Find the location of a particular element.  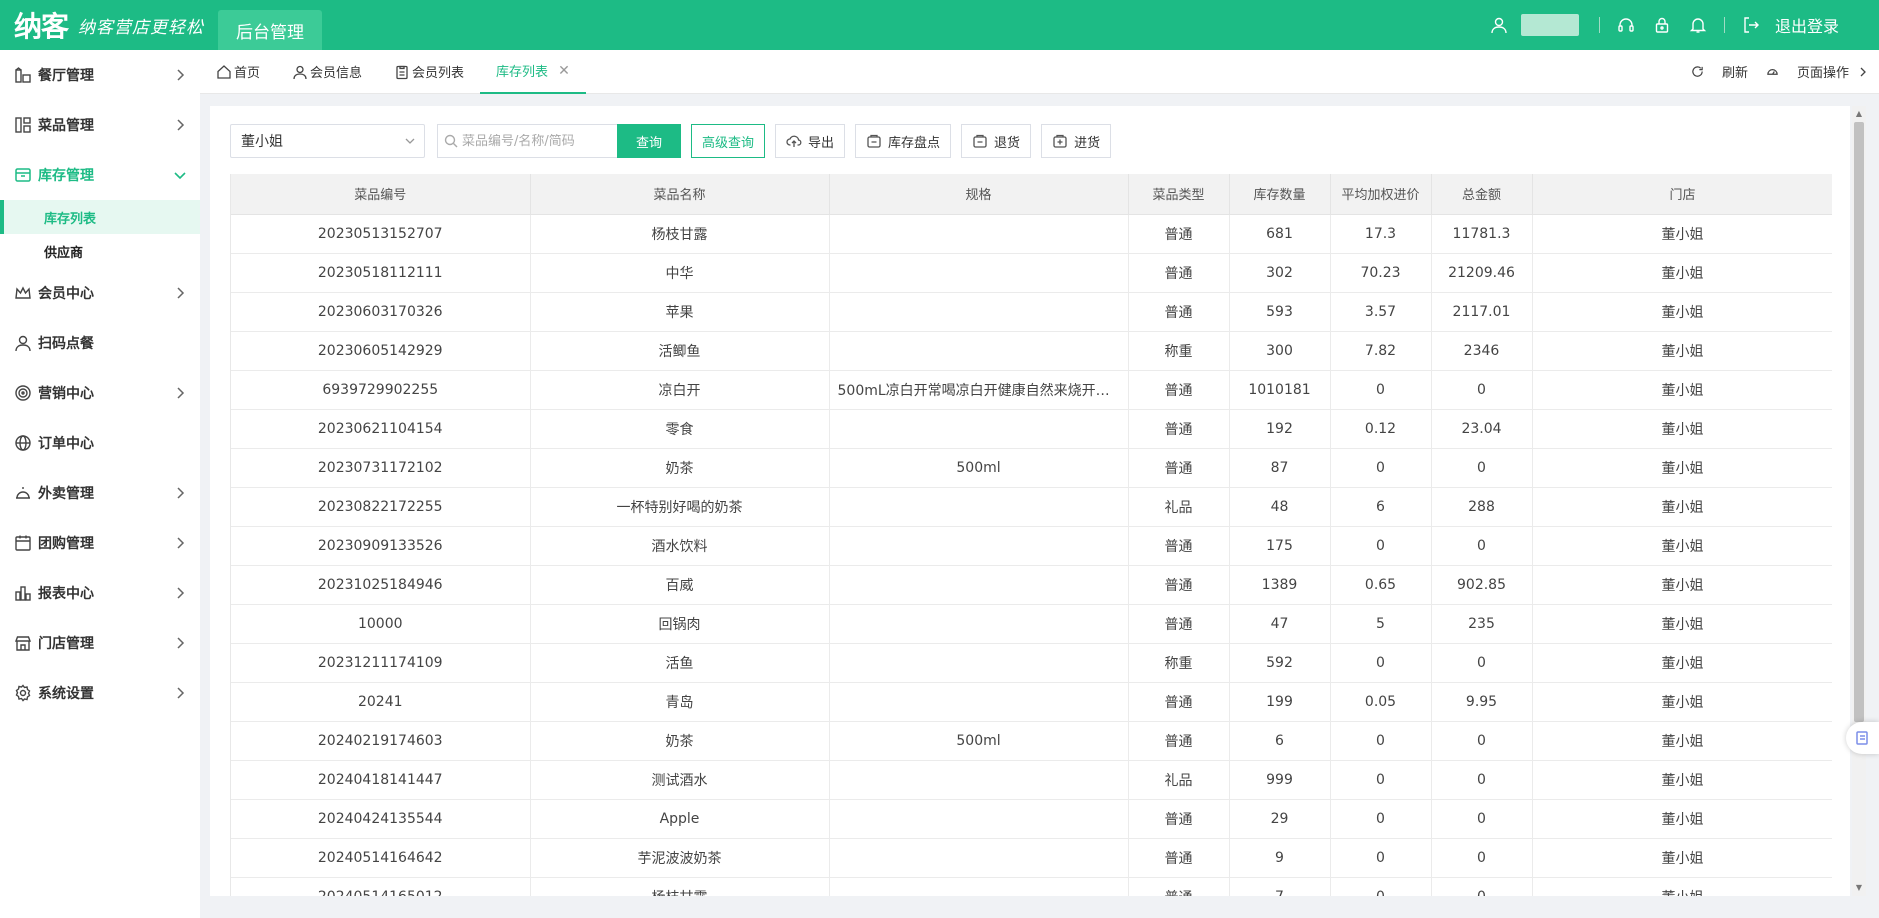

lock-icon is located at coordinates (1662, 25).